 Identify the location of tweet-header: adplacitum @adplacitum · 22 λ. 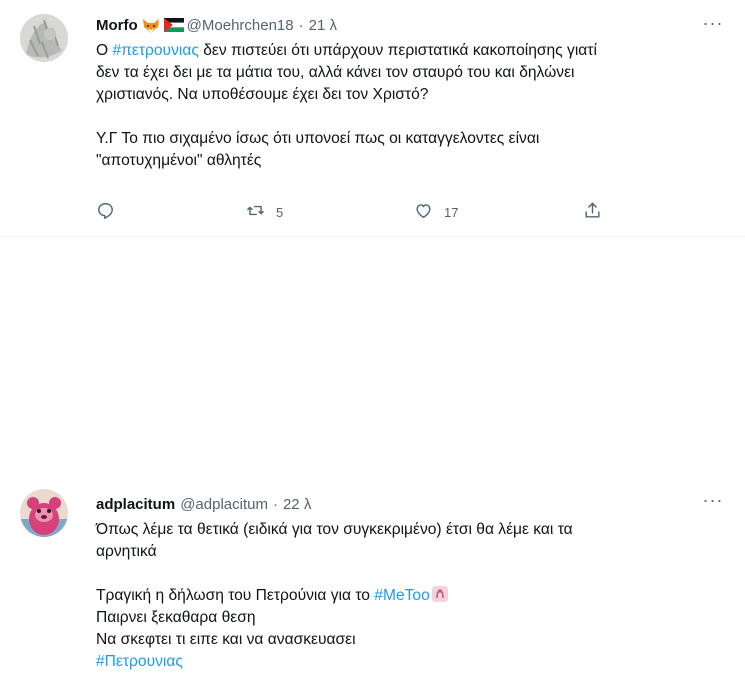
(400, 504).